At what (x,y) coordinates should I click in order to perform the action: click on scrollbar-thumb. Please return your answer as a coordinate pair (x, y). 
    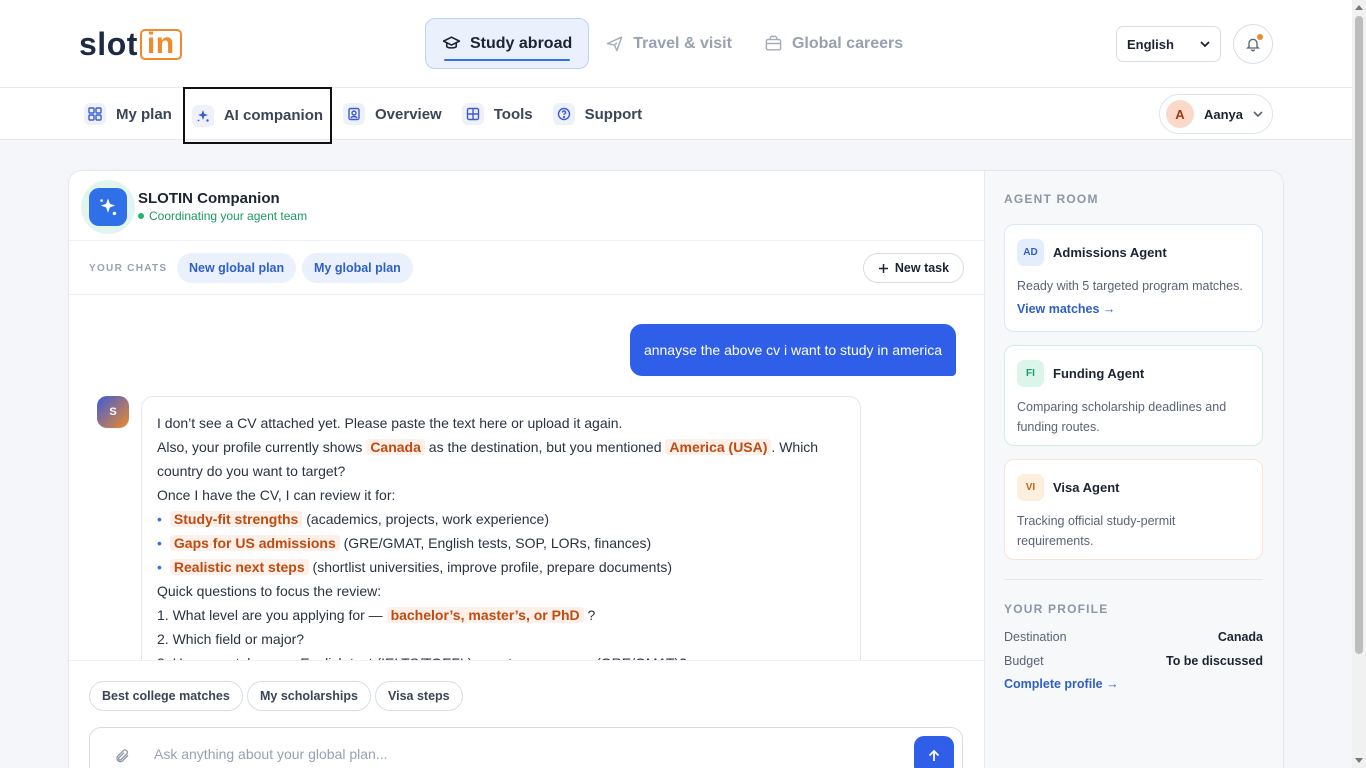
    Looking at the image, I should click on (1359, 335).